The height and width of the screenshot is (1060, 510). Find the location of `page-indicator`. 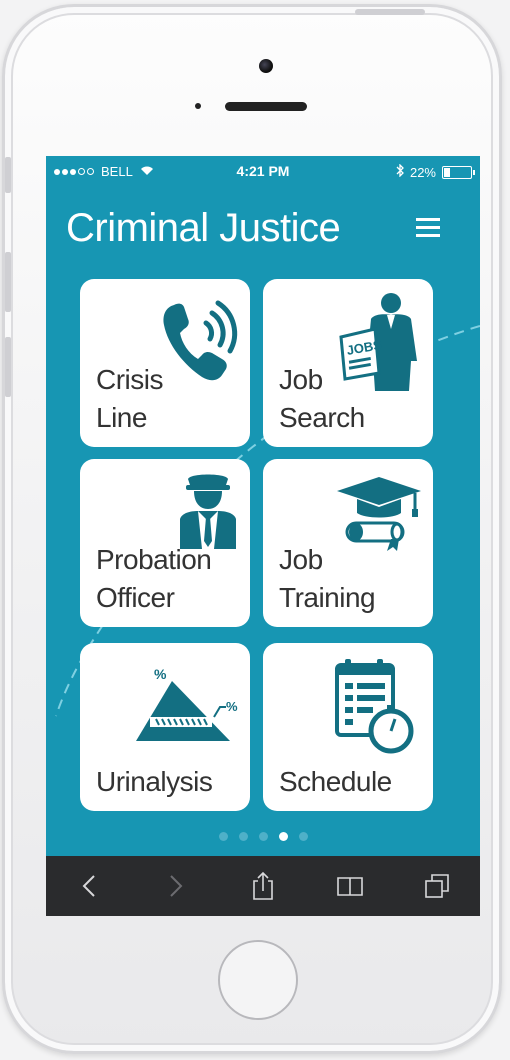

page-indicator is located at coordinates (263, 836).